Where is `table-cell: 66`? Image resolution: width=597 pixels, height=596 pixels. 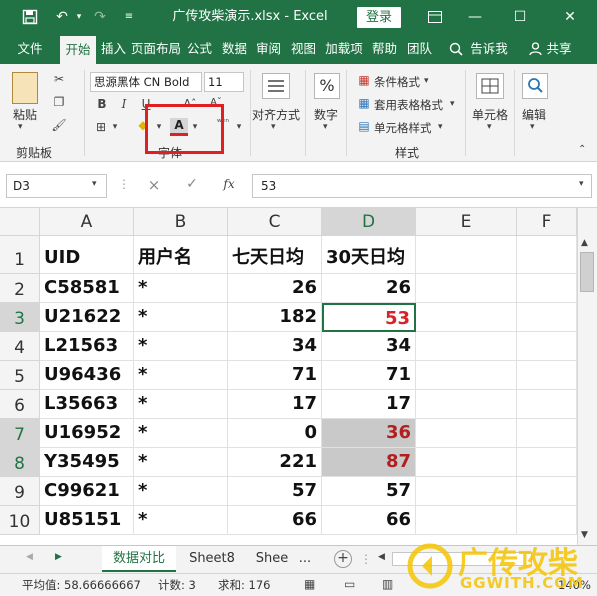
table-cell: 66 is located at coordinates (369, 520).